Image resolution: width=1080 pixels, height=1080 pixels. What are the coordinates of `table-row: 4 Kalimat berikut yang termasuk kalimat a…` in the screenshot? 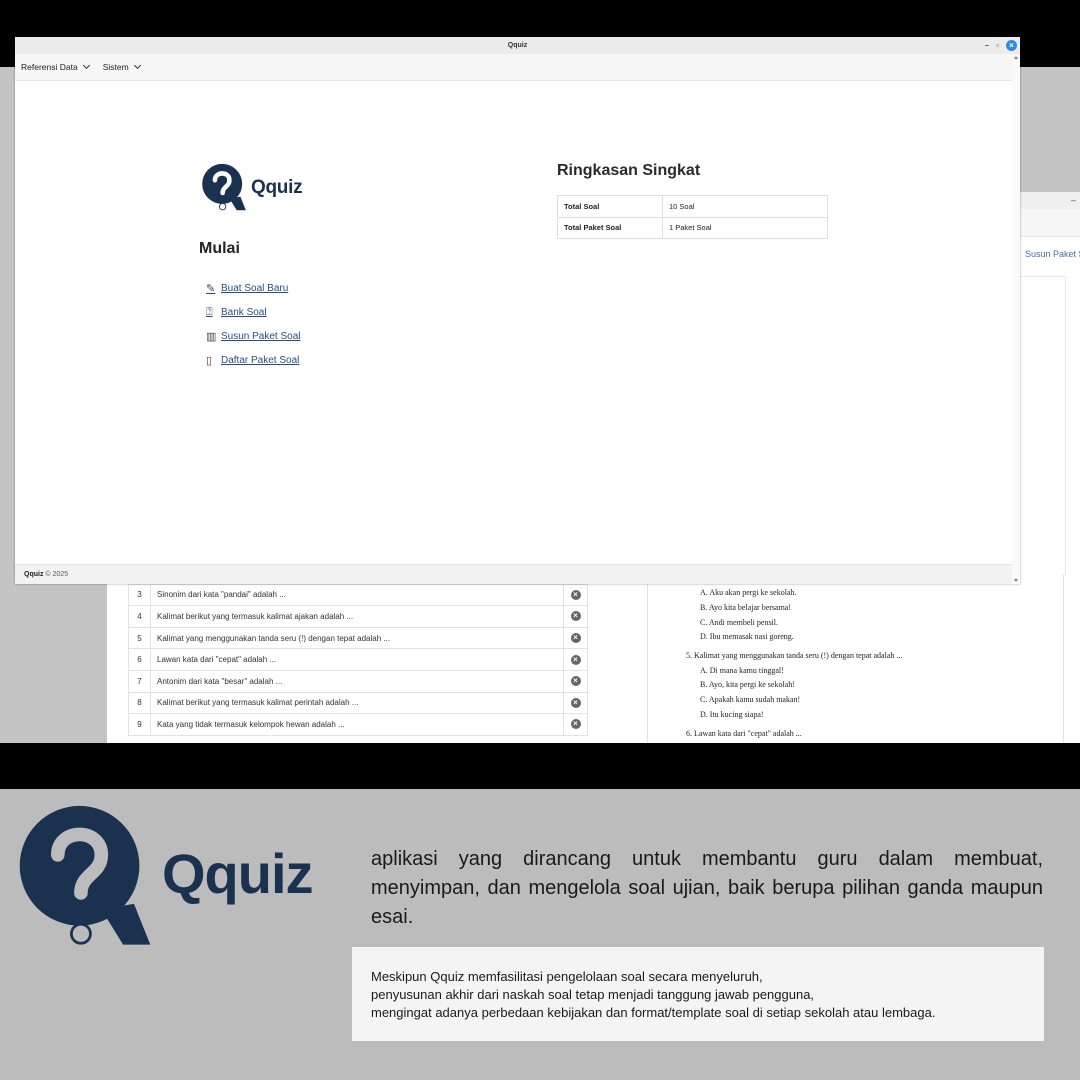 It's located at (358, 616).